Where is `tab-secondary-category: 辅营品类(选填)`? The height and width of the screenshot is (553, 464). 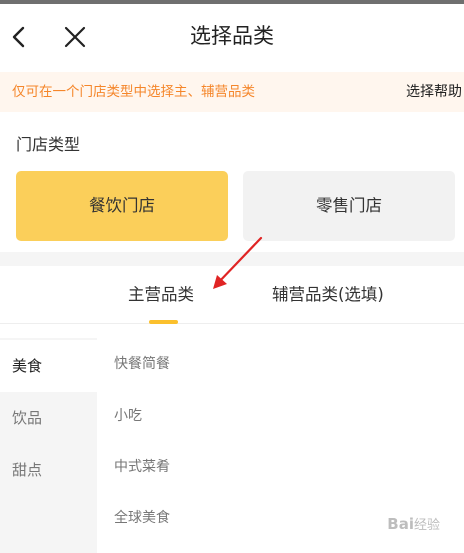
tab-secondary-category: 辅营品类(选填) is located at coordinates (328, 295).